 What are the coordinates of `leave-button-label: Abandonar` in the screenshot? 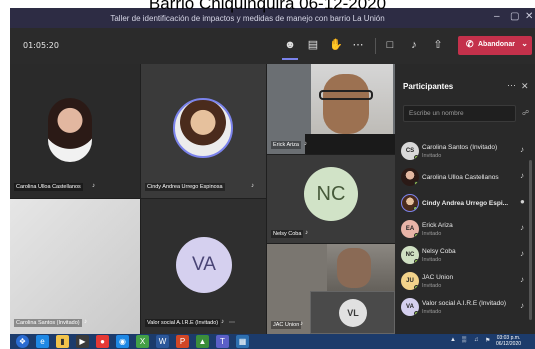 It's located at (496, 44).